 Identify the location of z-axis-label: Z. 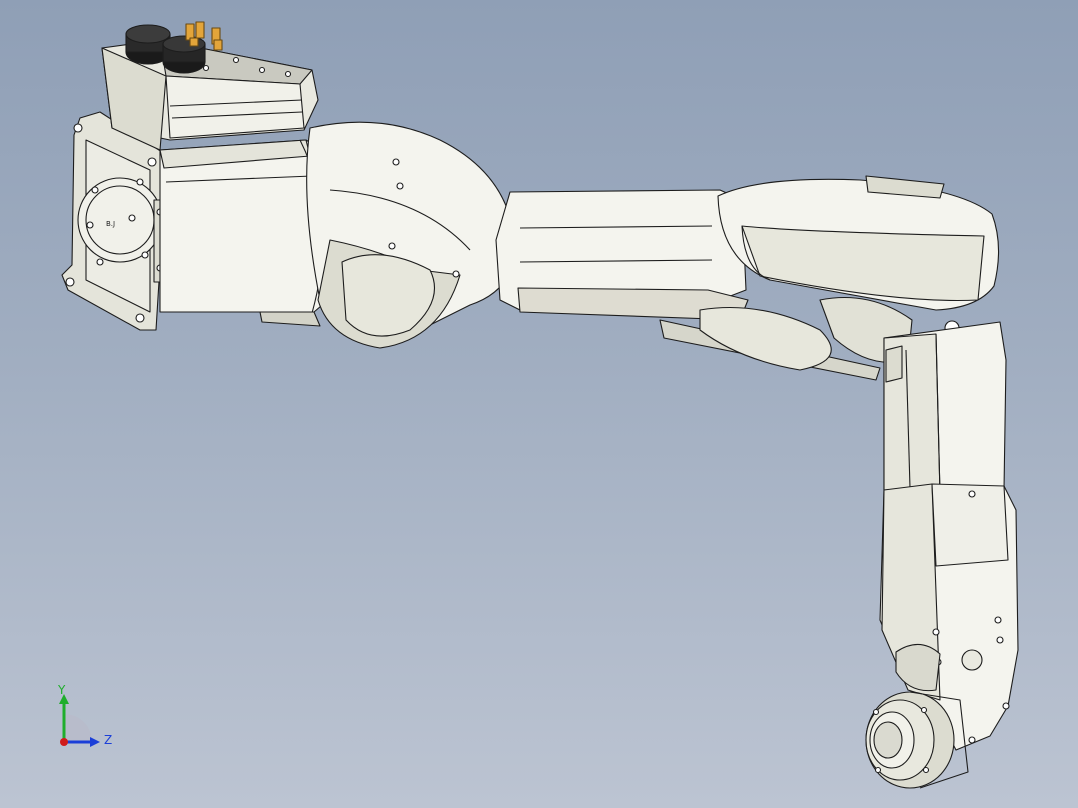
(108, 740).